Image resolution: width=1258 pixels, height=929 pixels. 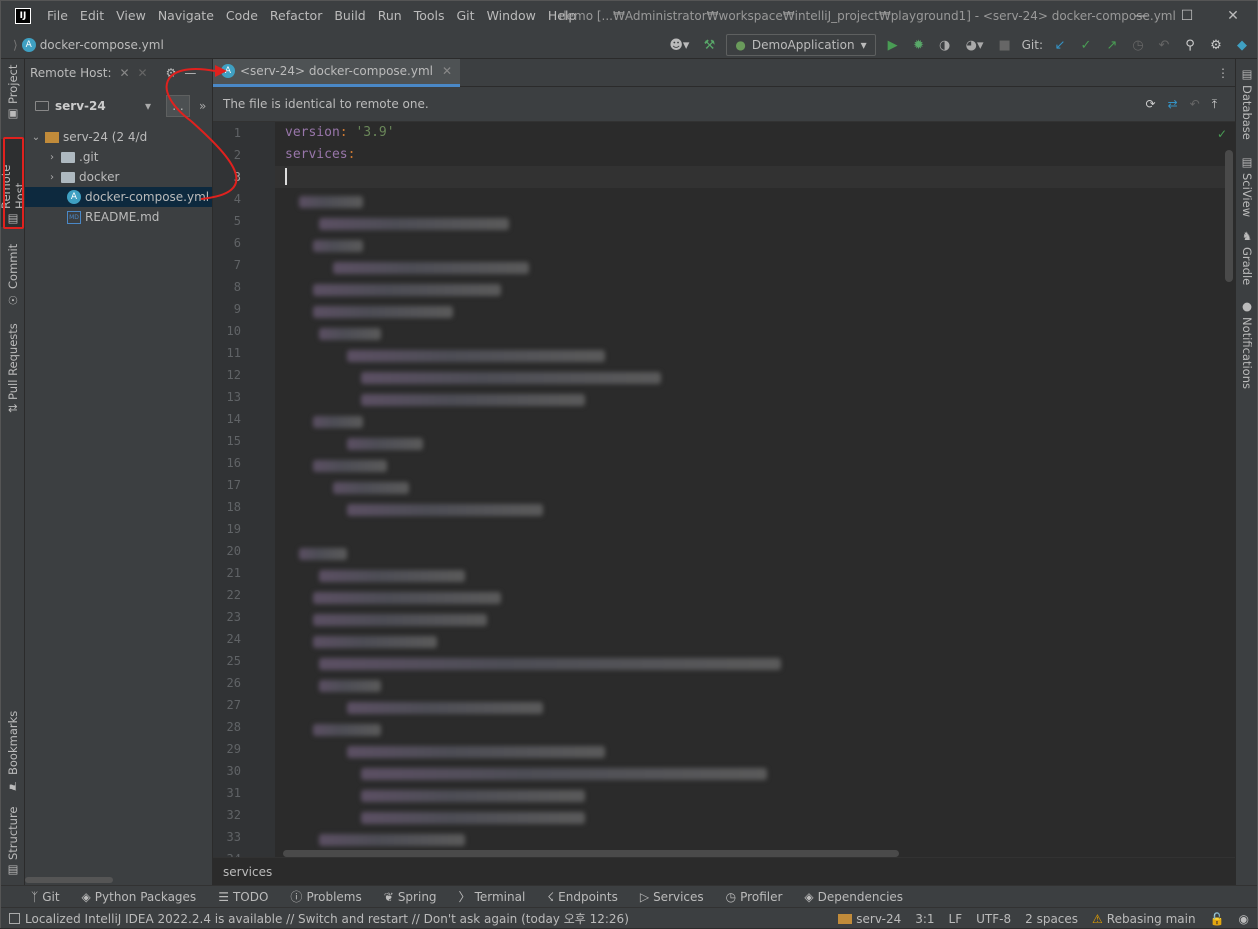 What do you see at coordinates (410, 897) in the screenshot?
I see `tool-tab-spring: ❦ Spring` at bounding box center [410, 897].